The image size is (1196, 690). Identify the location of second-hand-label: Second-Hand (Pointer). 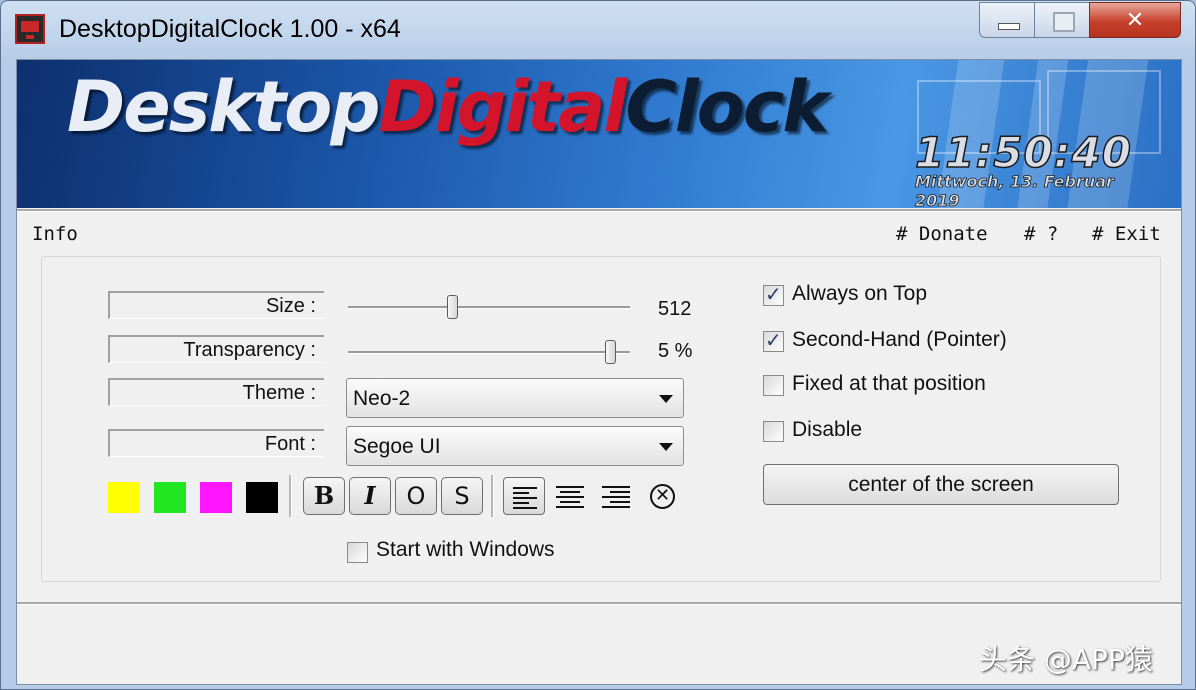
(899, 339).